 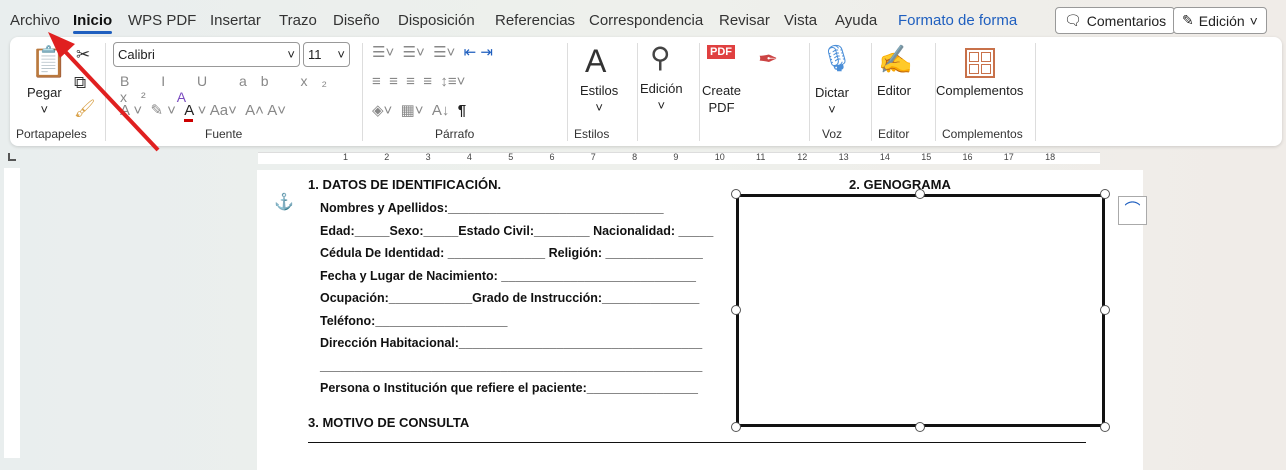 What do you see at coordinates (744, 20) in the screenshot?
I see `tab-revisar: Revisar` at bounding box center [744, 20].